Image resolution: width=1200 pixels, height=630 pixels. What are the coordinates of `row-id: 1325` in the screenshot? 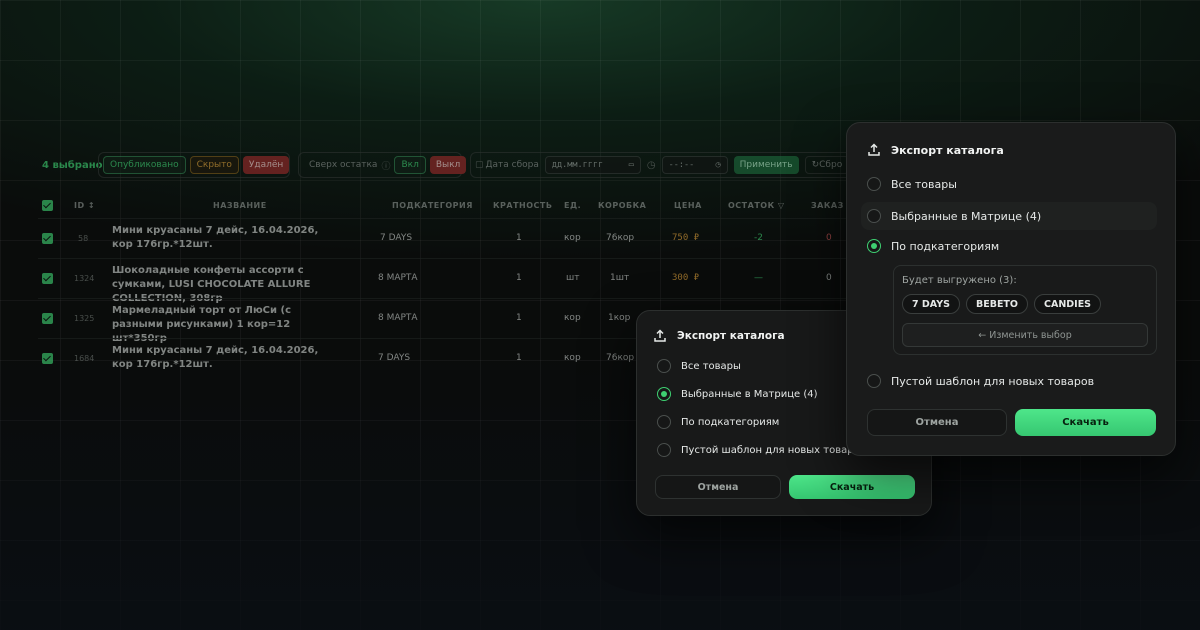 It's located at (84, 318).